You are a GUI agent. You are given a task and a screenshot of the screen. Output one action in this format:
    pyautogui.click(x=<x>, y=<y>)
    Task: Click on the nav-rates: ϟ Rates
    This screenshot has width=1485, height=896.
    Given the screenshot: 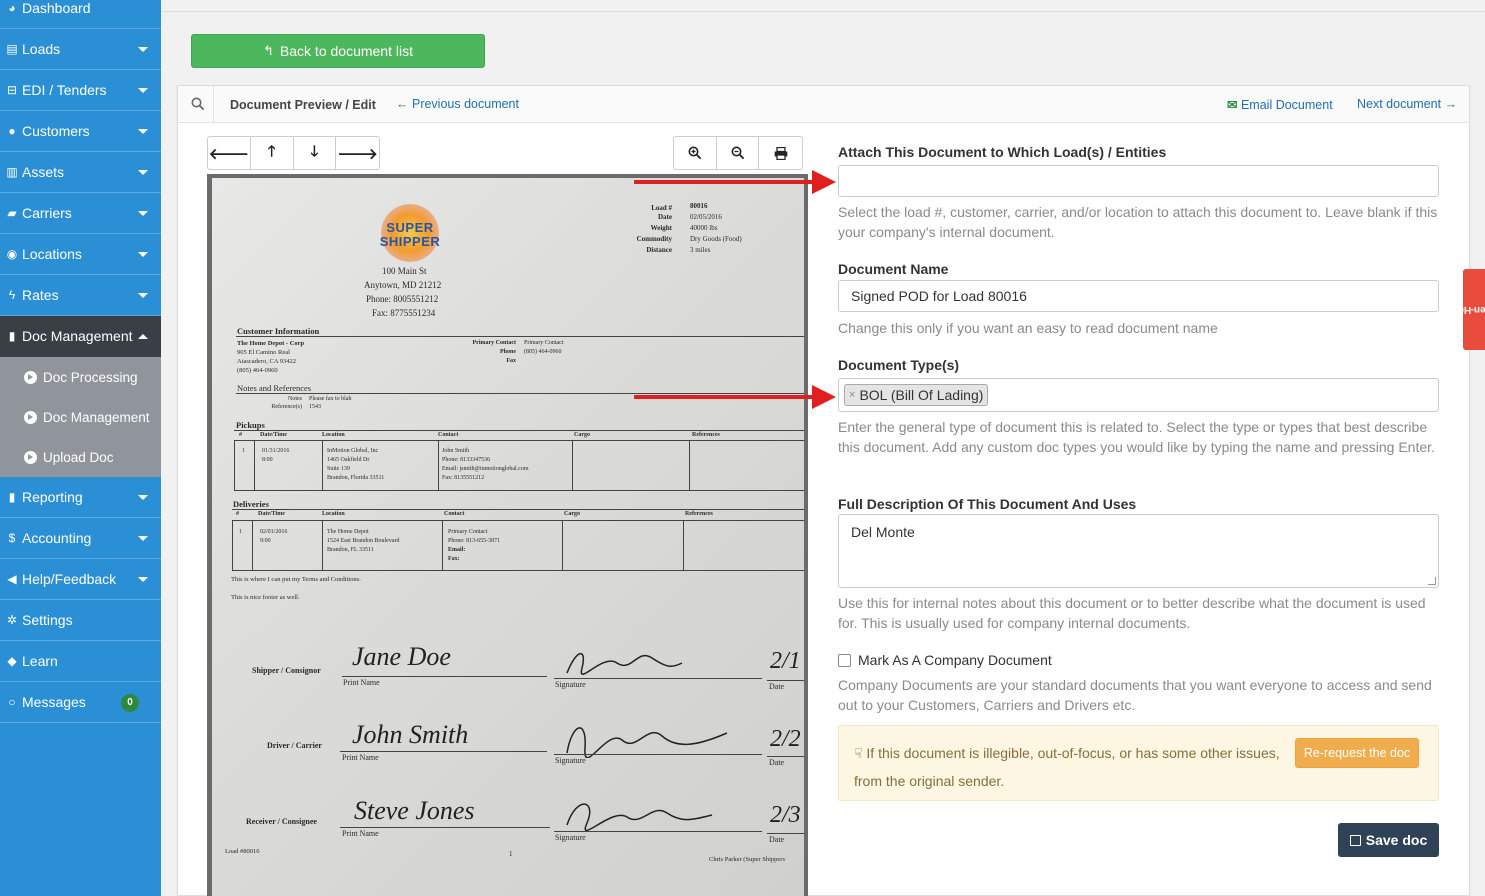 What is the action you would take?
    pyautogui.click(x=80, y=295)
    